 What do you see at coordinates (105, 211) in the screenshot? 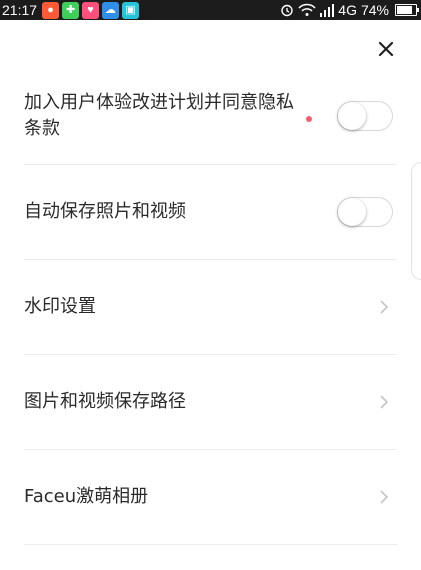
I see `setting-label: 自动保存照片和视频` at bounding box center [105, 211].